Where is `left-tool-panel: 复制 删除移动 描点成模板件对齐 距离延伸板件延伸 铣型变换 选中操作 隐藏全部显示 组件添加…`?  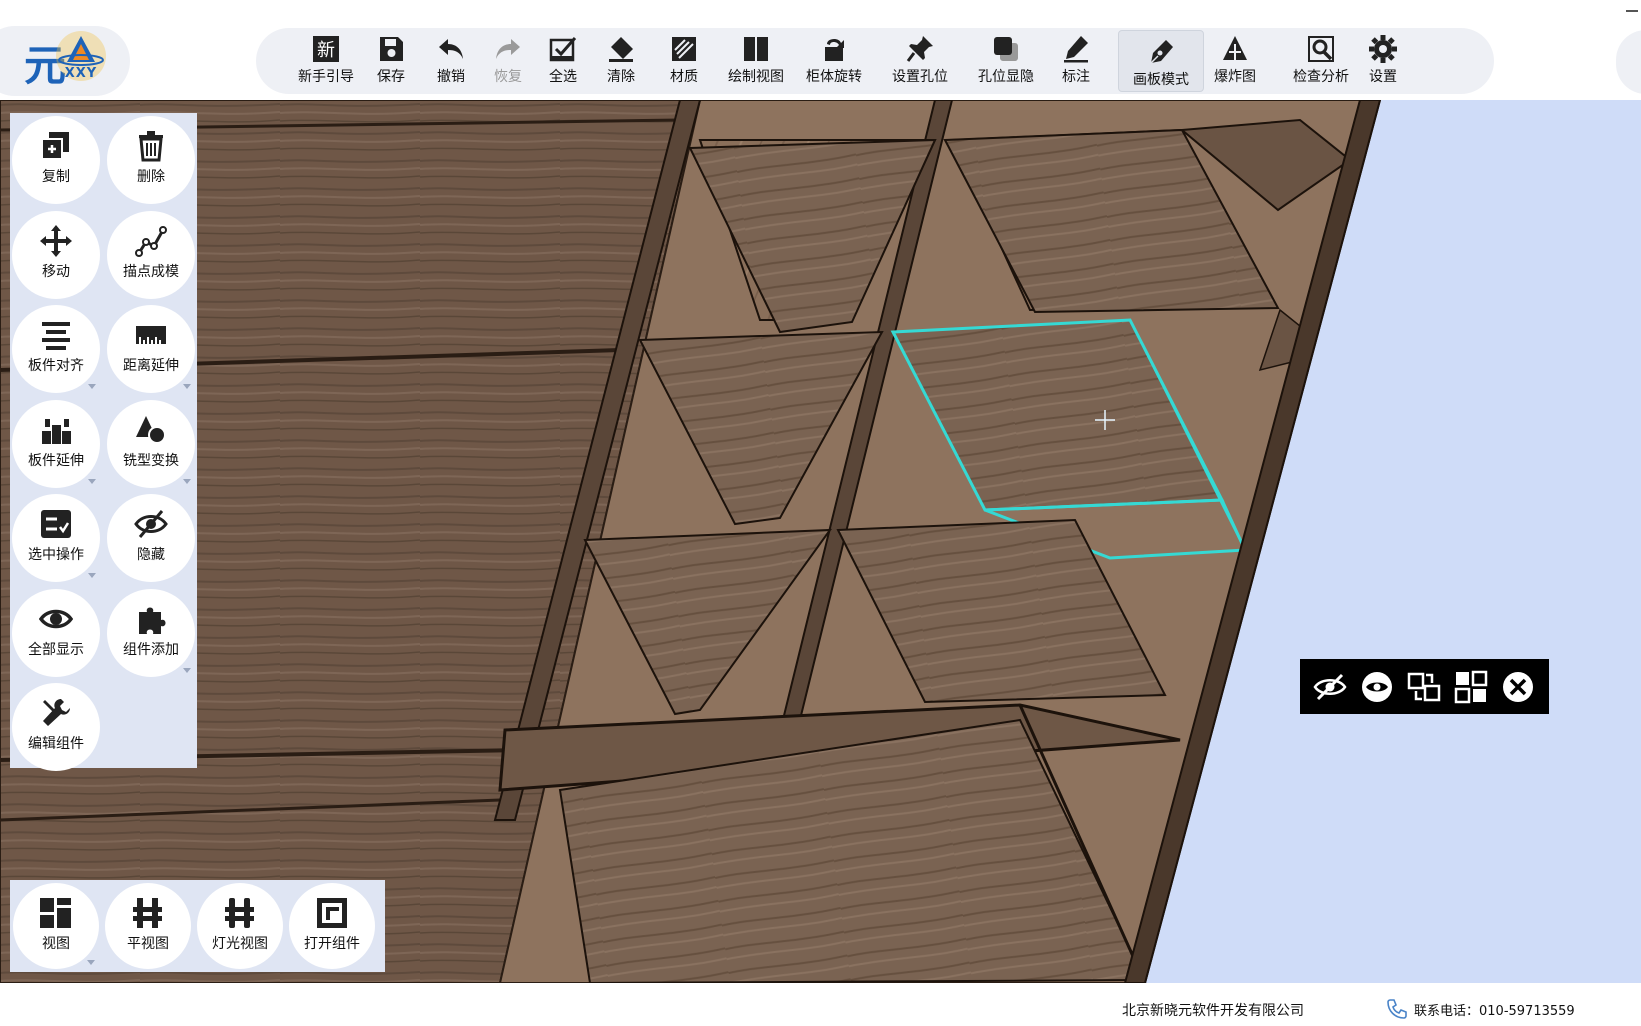 left-tool-panel: 复制 删除移动 描点成模板件对齐 距离延伸板件延伸 铣型变换 选中操作 隐藏全部显示 组件添加… is located at coordinates (103, 442).